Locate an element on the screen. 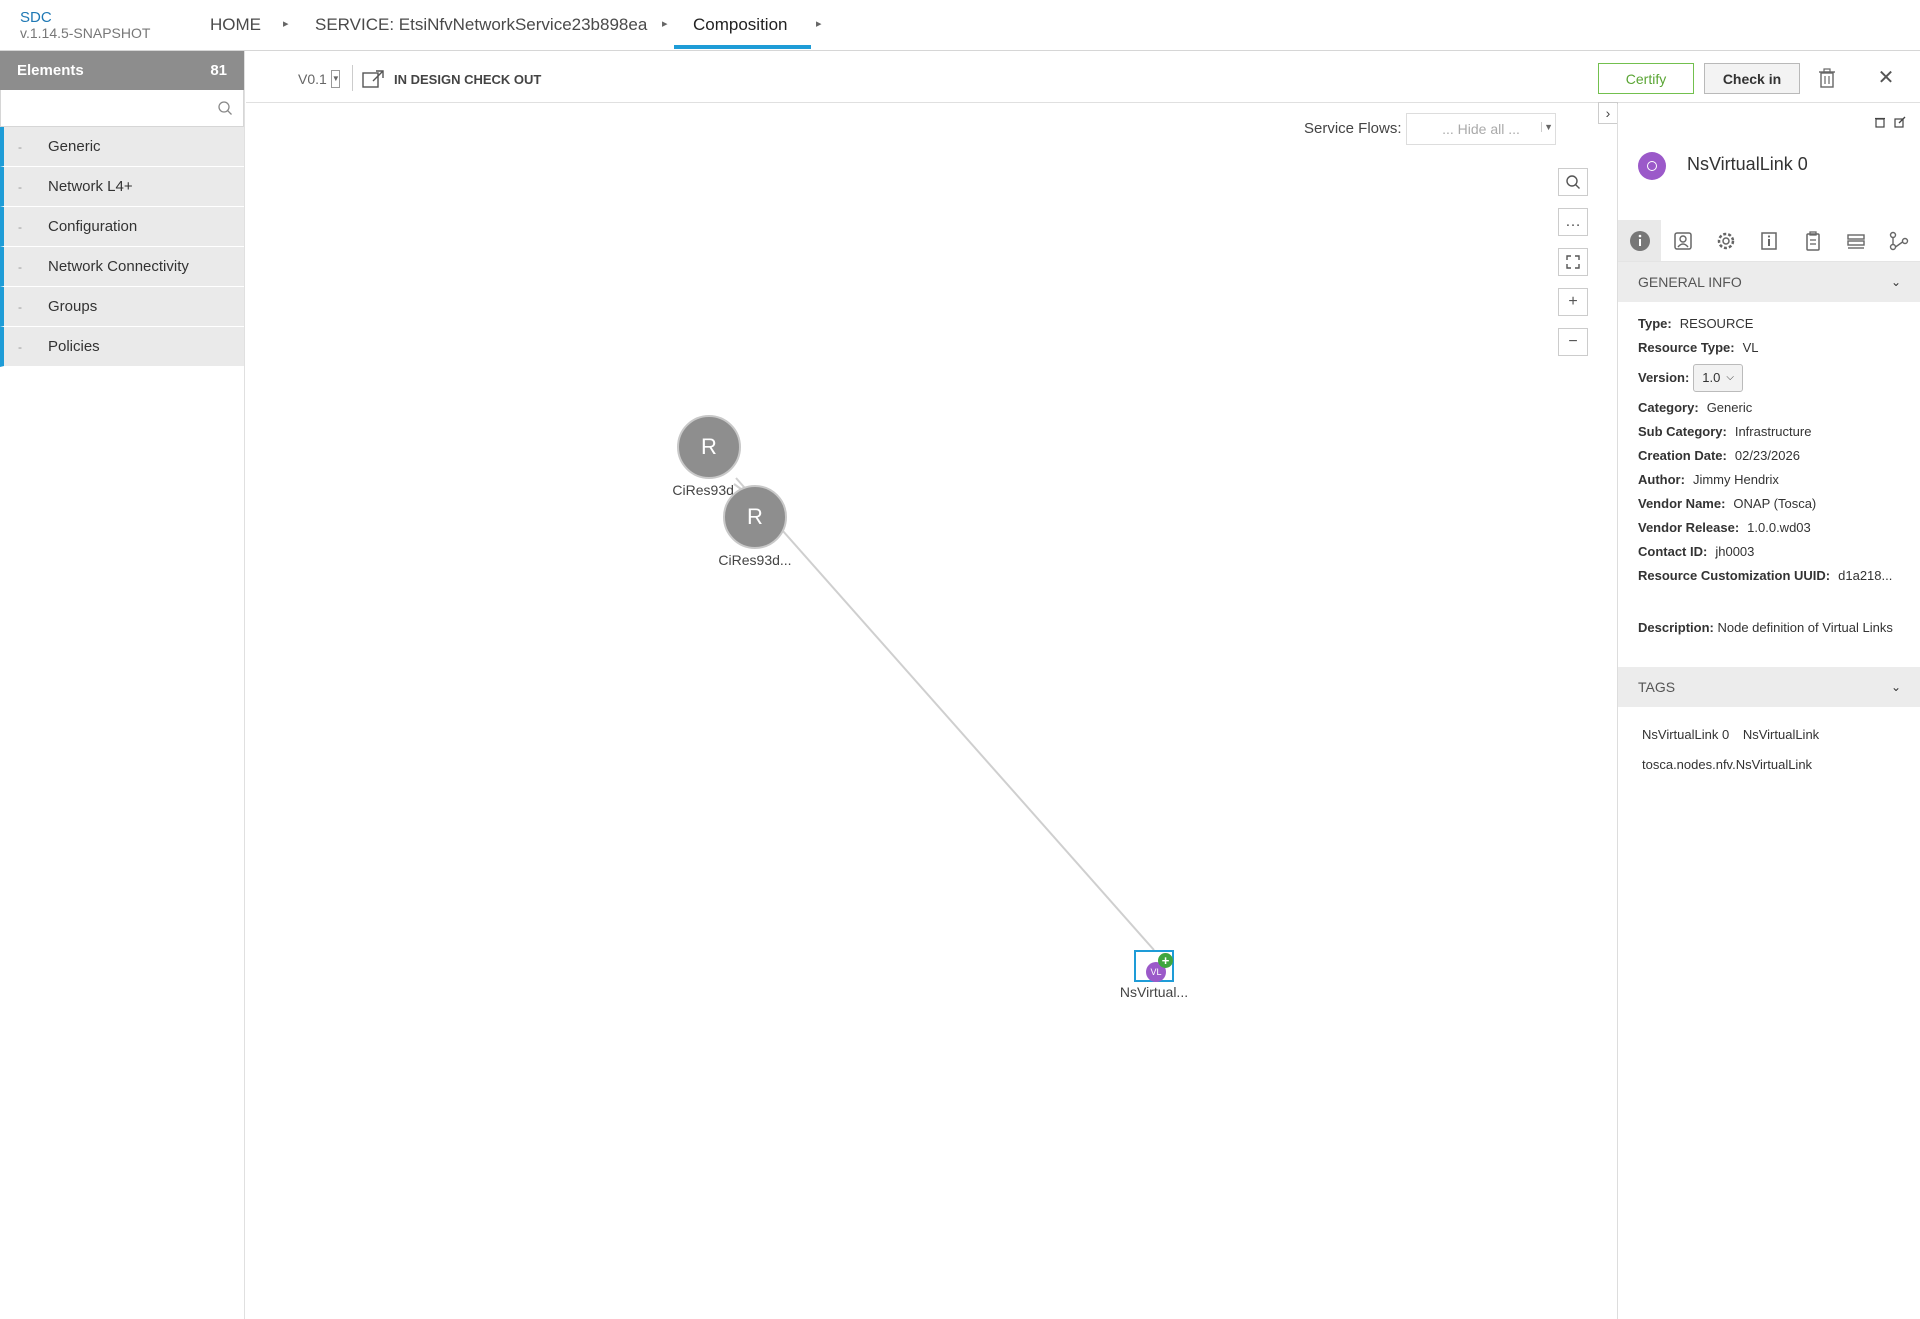  general-info-section-header: GENERAL INFO ⌄ is located at coordinates (1769, 282).